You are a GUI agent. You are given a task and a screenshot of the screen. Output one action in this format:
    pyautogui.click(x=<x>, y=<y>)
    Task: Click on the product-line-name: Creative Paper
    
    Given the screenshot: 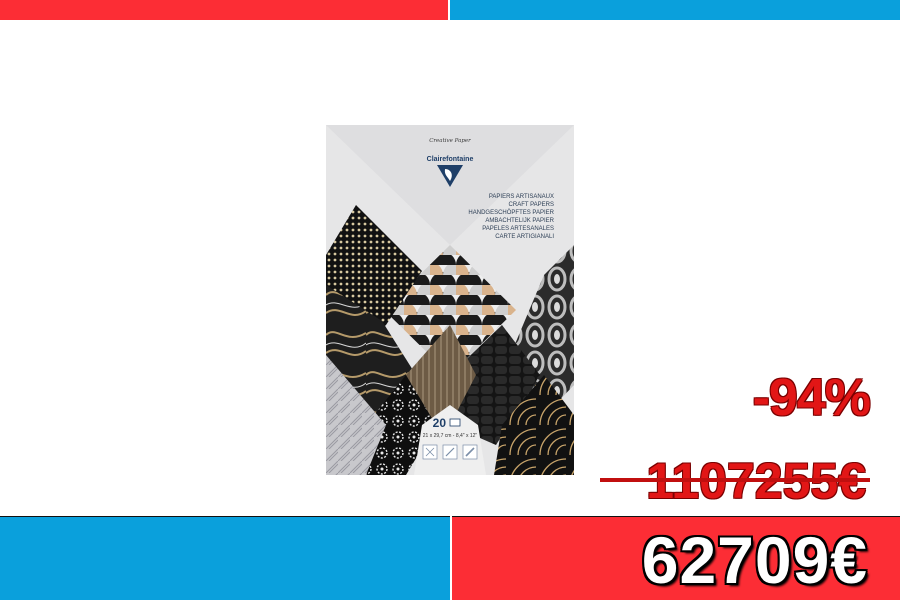 What is the action you would take?
    pyautogui.click(x=450, y=141)
    